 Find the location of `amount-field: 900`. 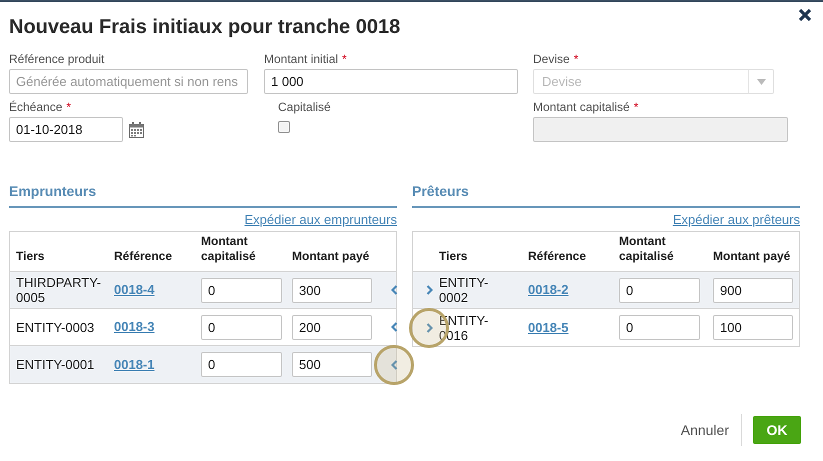

amount-field: 900 is located at coordinates (753, 290).